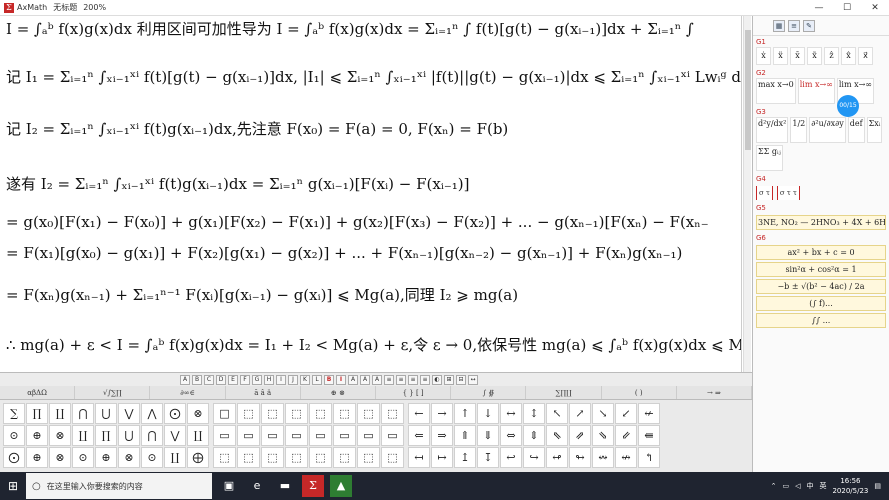 This screenshot has width=889, height=500. I want to click on palette-template: ẑ, so click(831, 56).